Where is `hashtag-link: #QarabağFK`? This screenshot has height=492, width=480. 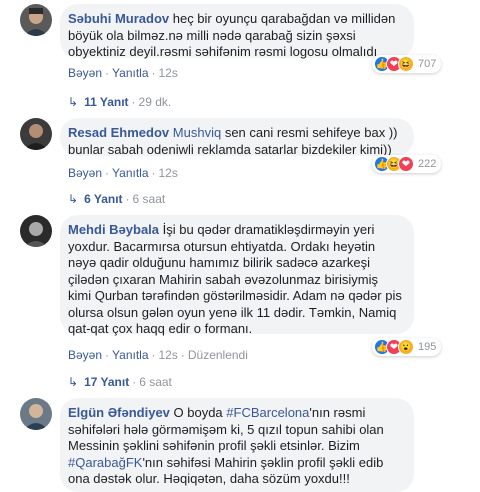
hashtag-link: #QarabağFK is located at coordinates (105, 462).